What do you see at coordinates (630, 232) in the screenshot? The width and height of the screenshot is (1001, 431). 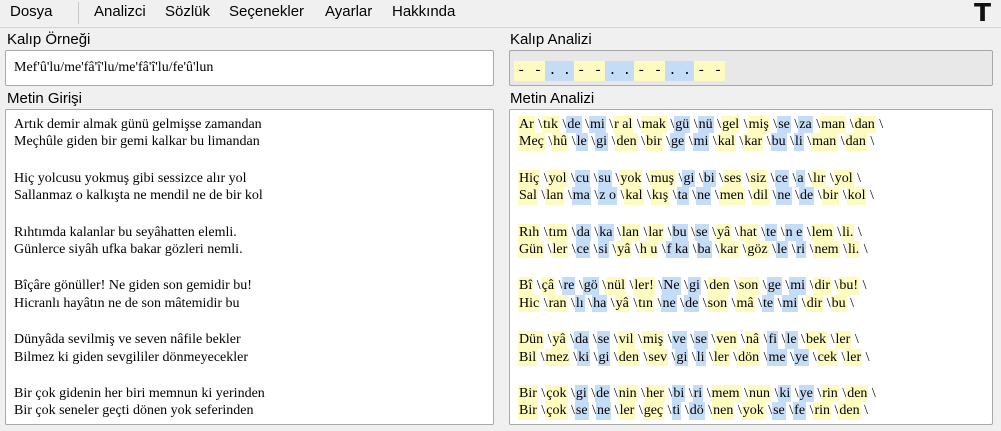 I see `syllable: lan` at bounding box center [630, 232].